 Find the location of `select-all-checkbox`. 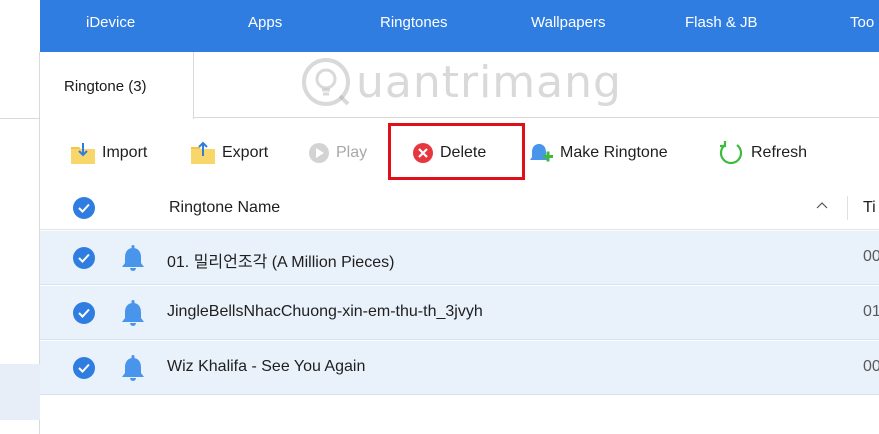

select-all-checkbox is located at coordinates (84, 208).